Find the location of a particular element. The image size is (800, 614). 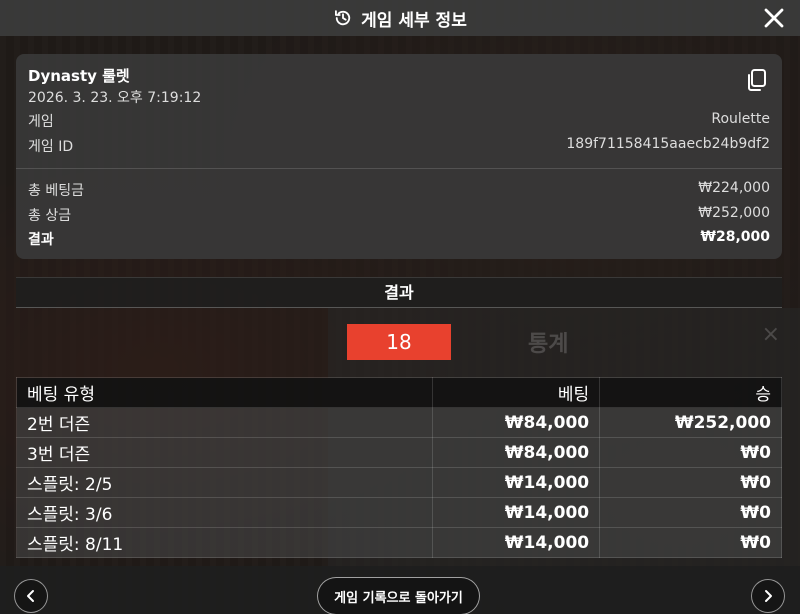

win-amount-cell: ₩252,000 is located at coordinates (690, 422).